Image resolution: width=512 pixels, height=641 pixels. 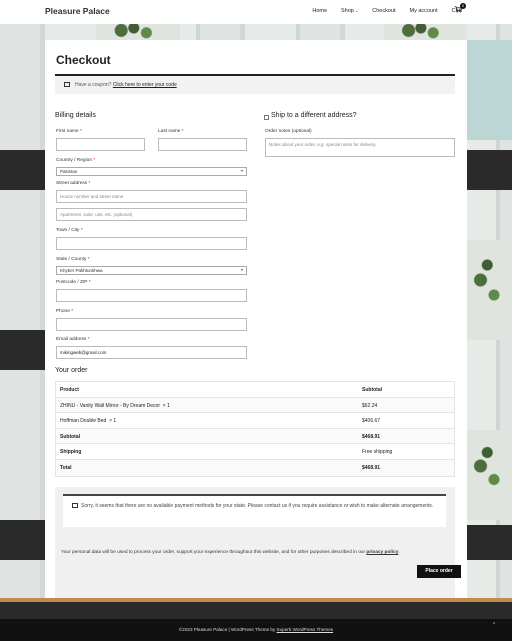 I want to click on product-price: $62.24, so click(x=370, y=405).